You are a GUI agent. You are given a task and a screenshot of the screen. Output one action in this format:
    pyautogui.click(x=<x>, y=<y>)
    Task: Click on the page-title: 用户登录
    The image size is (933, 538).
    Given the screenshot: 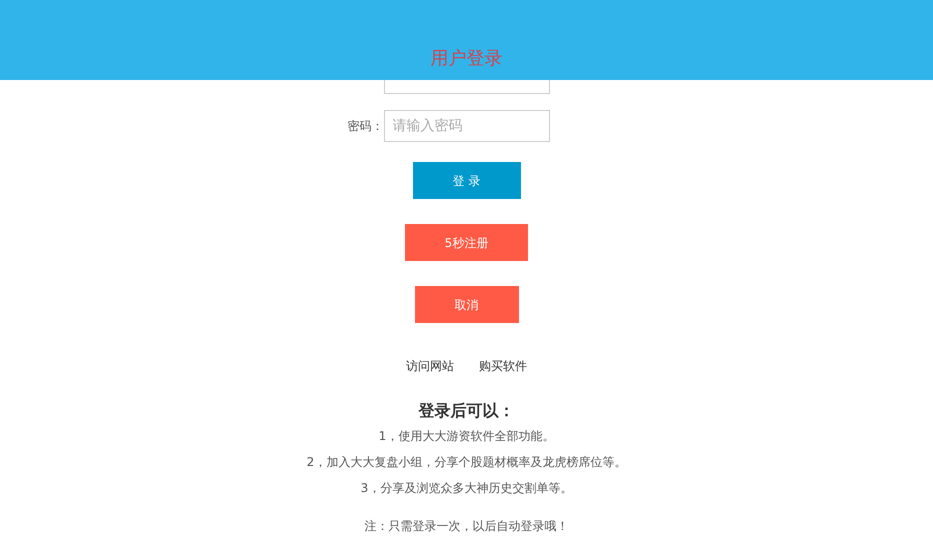 What is the action you would take?
    pyautogui.click(x=466, y=59)
    